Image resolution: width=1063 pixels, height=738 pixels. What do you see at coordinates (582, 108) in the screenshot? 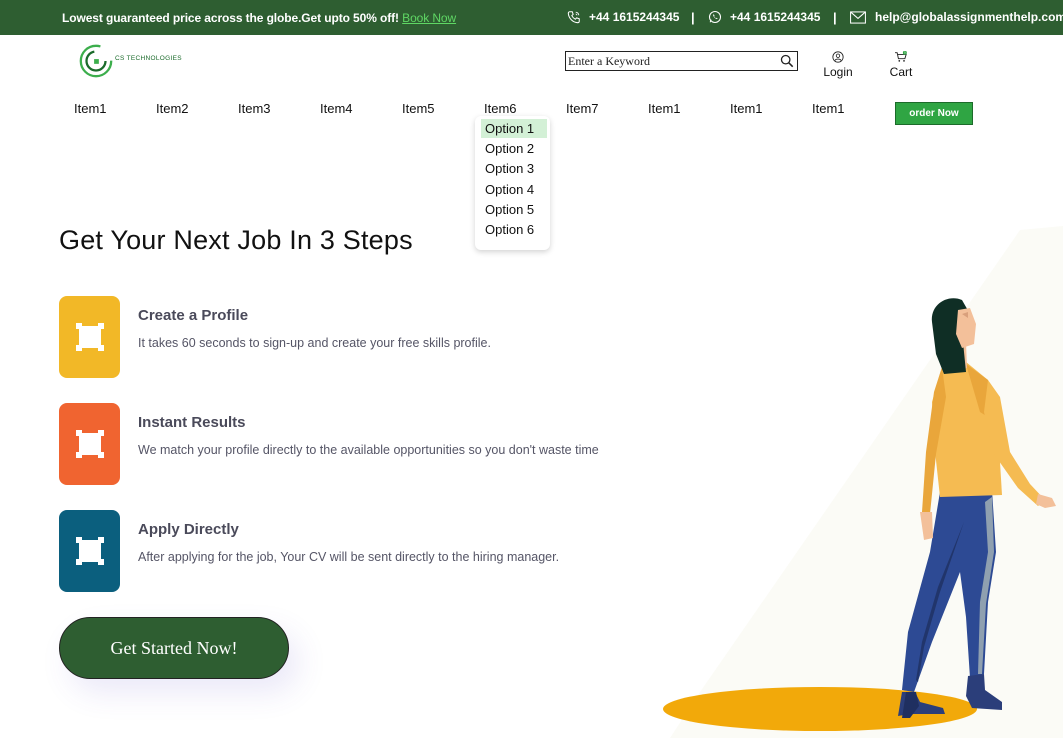
I see `nav-item: Item7` at bounding box center [582, 108].